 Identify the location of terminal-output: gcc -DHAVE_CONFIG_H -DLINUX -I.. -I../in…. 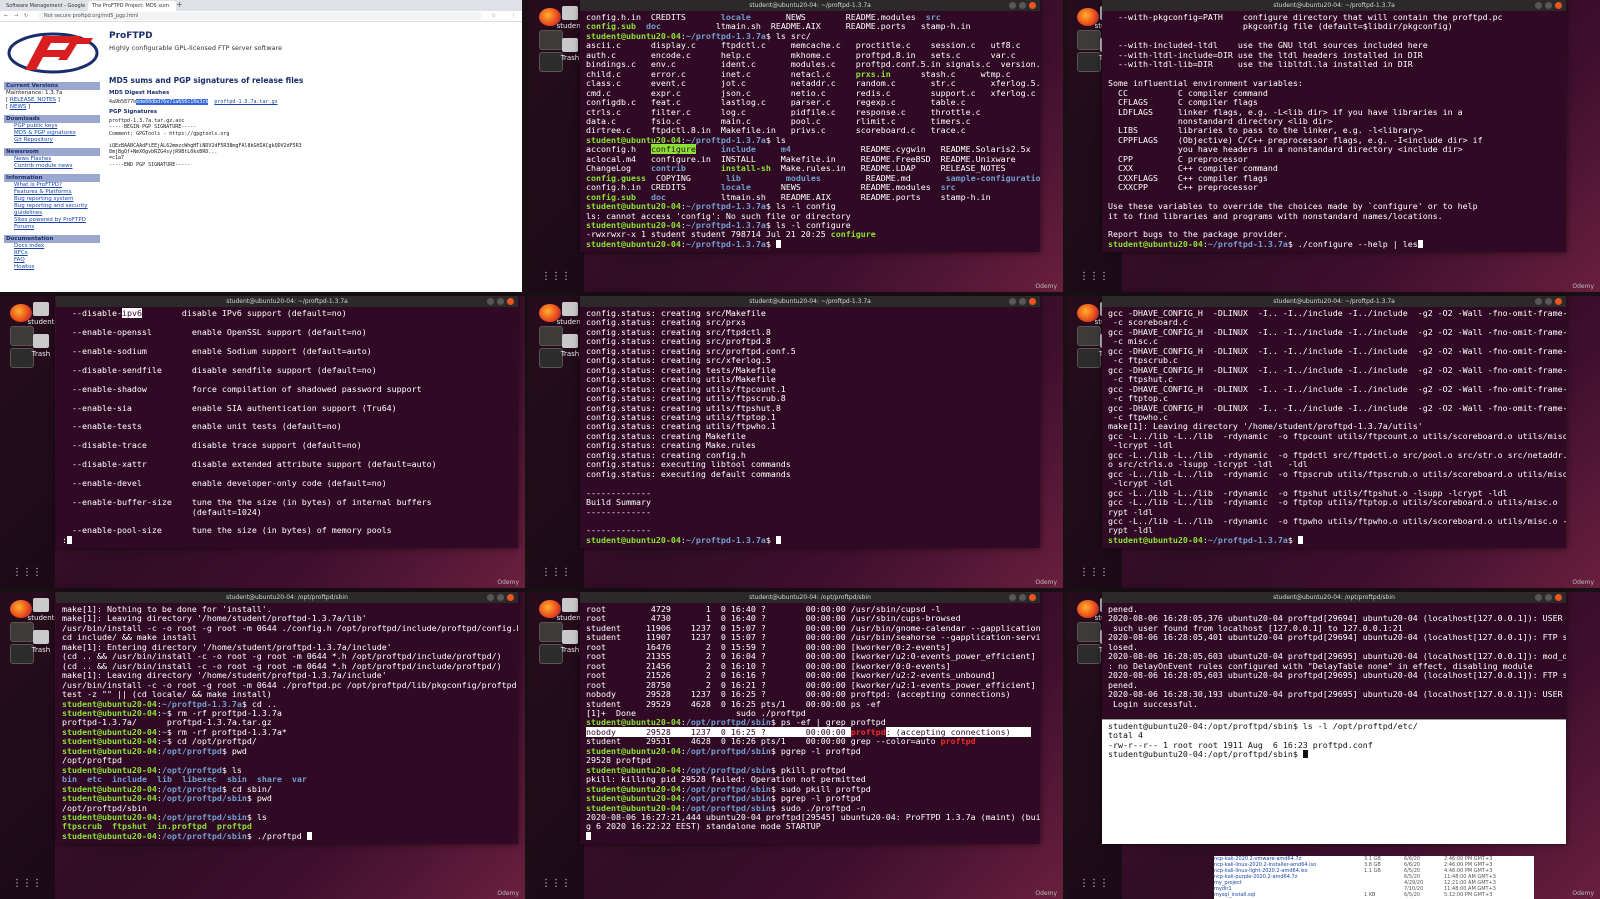
(1334, 427).